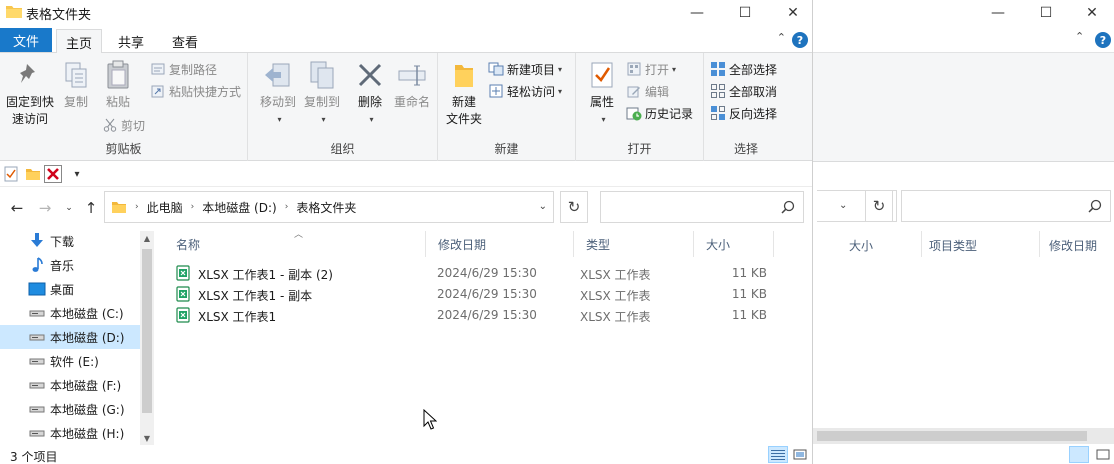 The width and height of the screenshot is (1114, 464). Describe the element at coordinates (506, 149) in the screenshot. I see `group-new-label: 新建` at that location.